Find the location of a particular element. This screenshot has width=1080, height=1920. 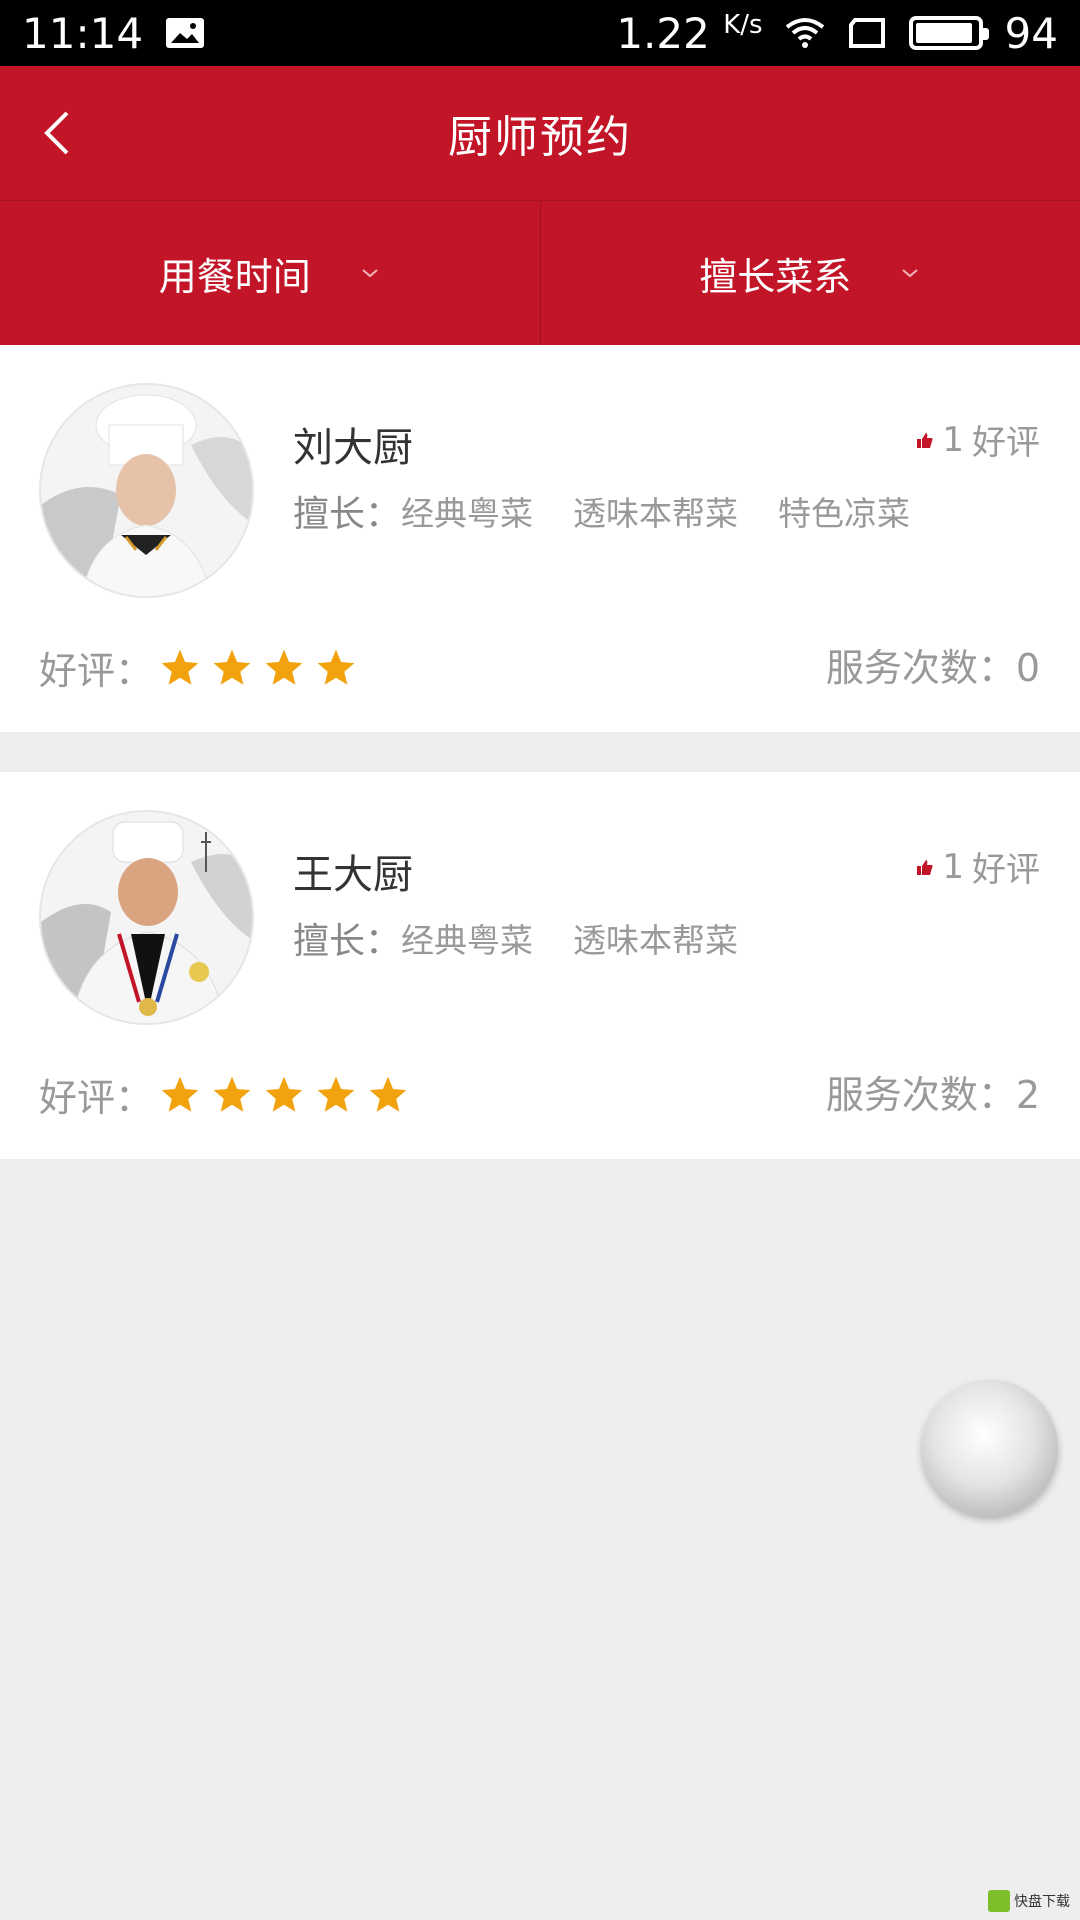

net-speed-value: 1.22 is located at coordinates (663, 33).